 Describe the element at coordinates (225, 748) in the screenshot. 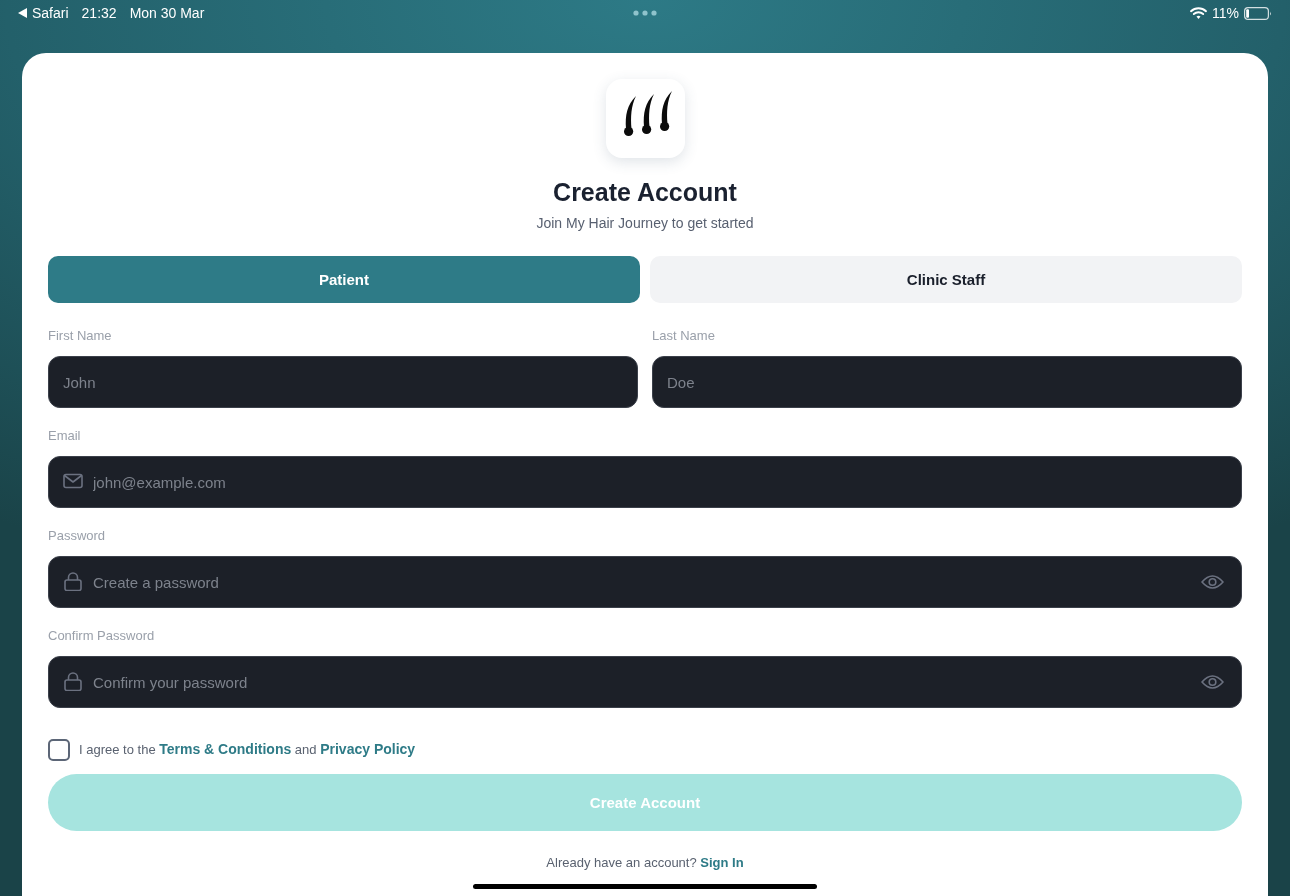

I see `policy-link: Terms & Conditions` at that location.